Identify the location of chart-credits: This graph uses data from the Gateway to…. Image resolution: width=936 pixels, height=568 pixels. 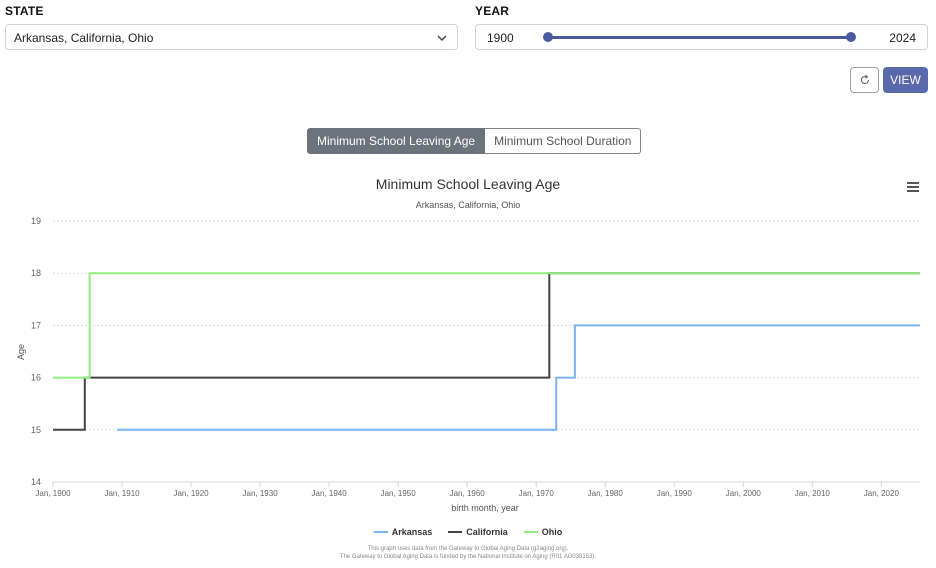
(468, 553).